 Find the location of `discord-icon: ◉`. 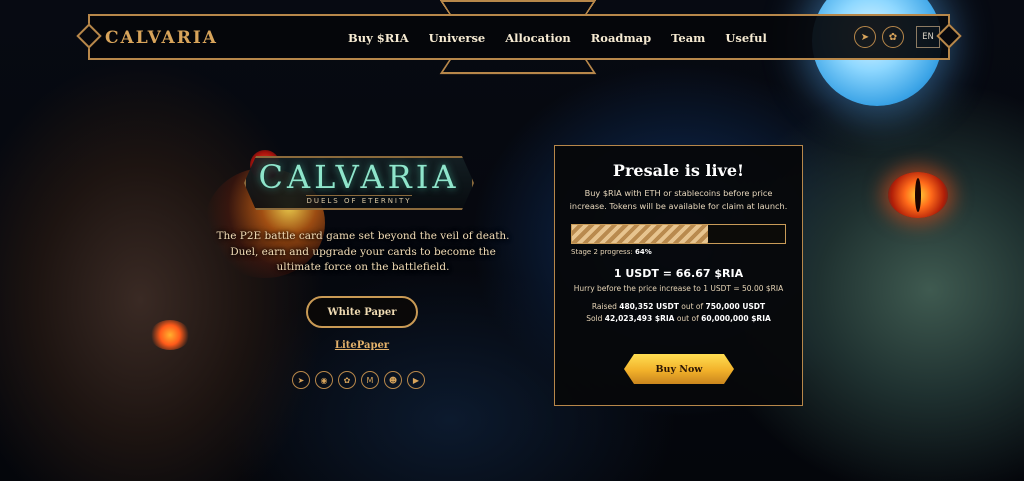

discord-icon: ◉ is located at coordinates (324, 380).